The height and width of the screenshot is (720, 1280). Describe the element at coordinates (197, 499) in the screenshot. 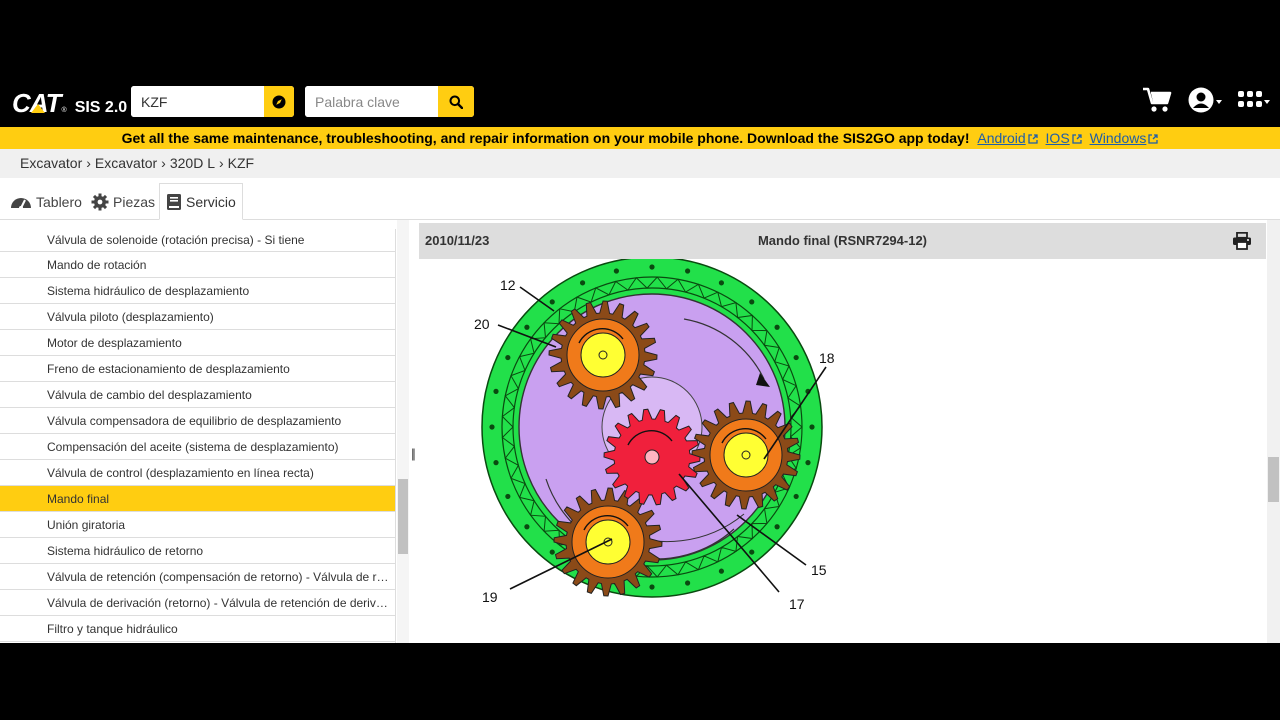

I see `list-item-active: Mando final` at that location.